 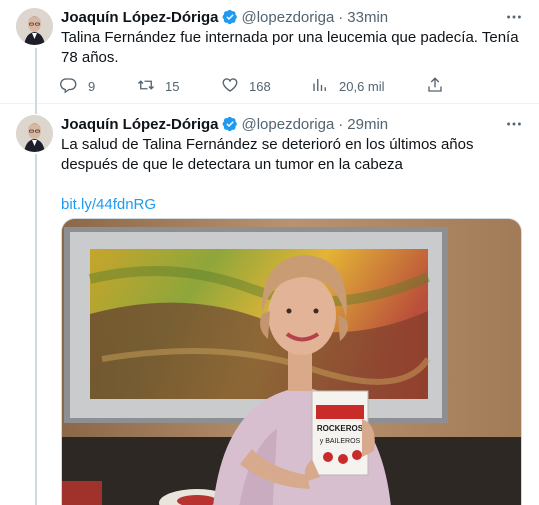 I want to click on retweet-icon, so click(x=151, y=86).